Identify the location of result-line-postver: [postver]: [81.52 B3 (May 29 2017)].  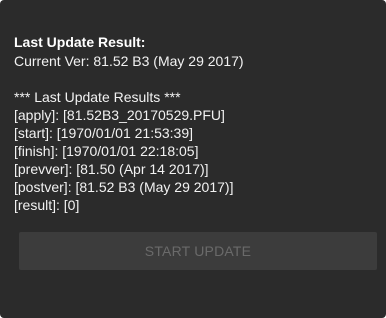
(124, 187).